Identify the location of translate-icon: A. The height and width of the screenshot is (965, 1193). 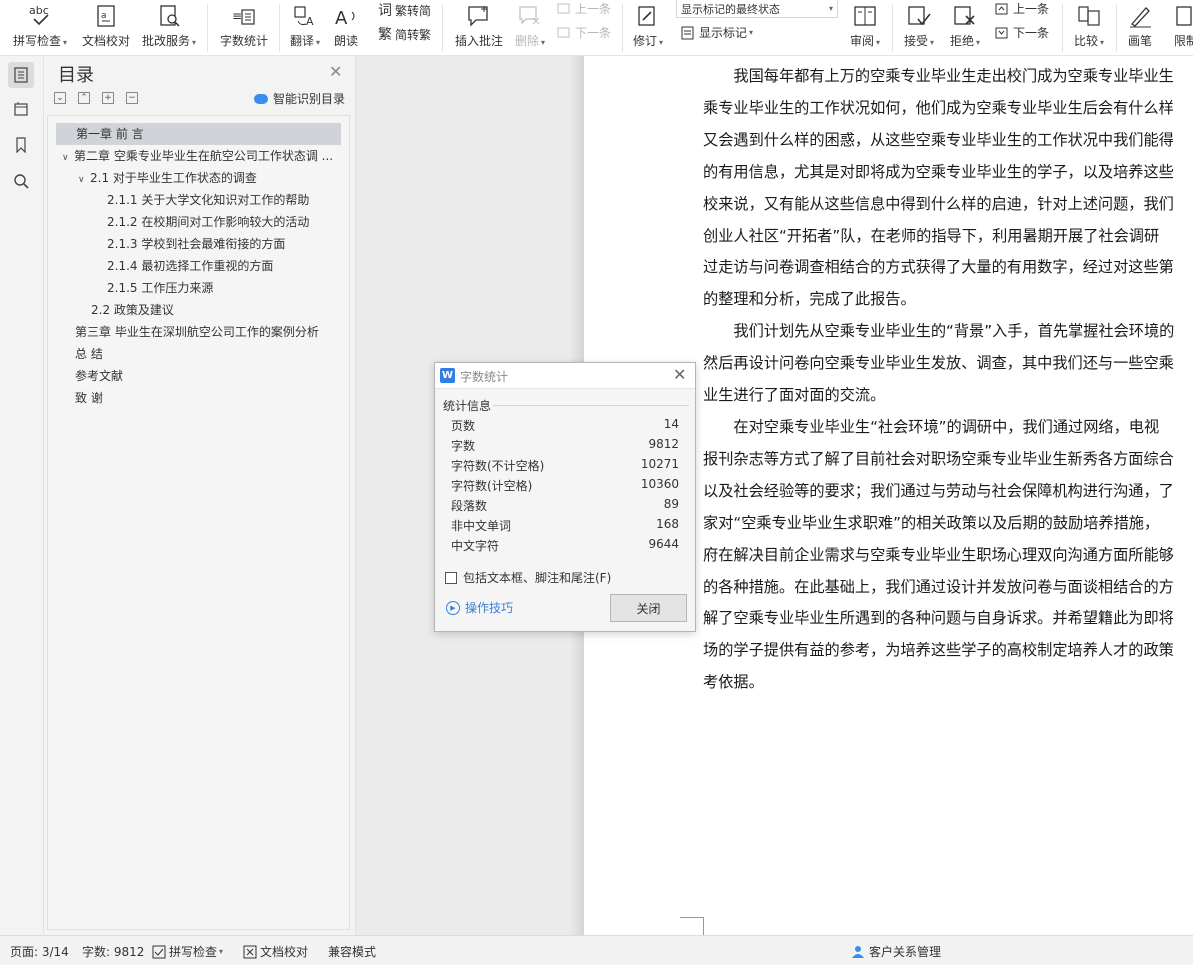
(304, 17).